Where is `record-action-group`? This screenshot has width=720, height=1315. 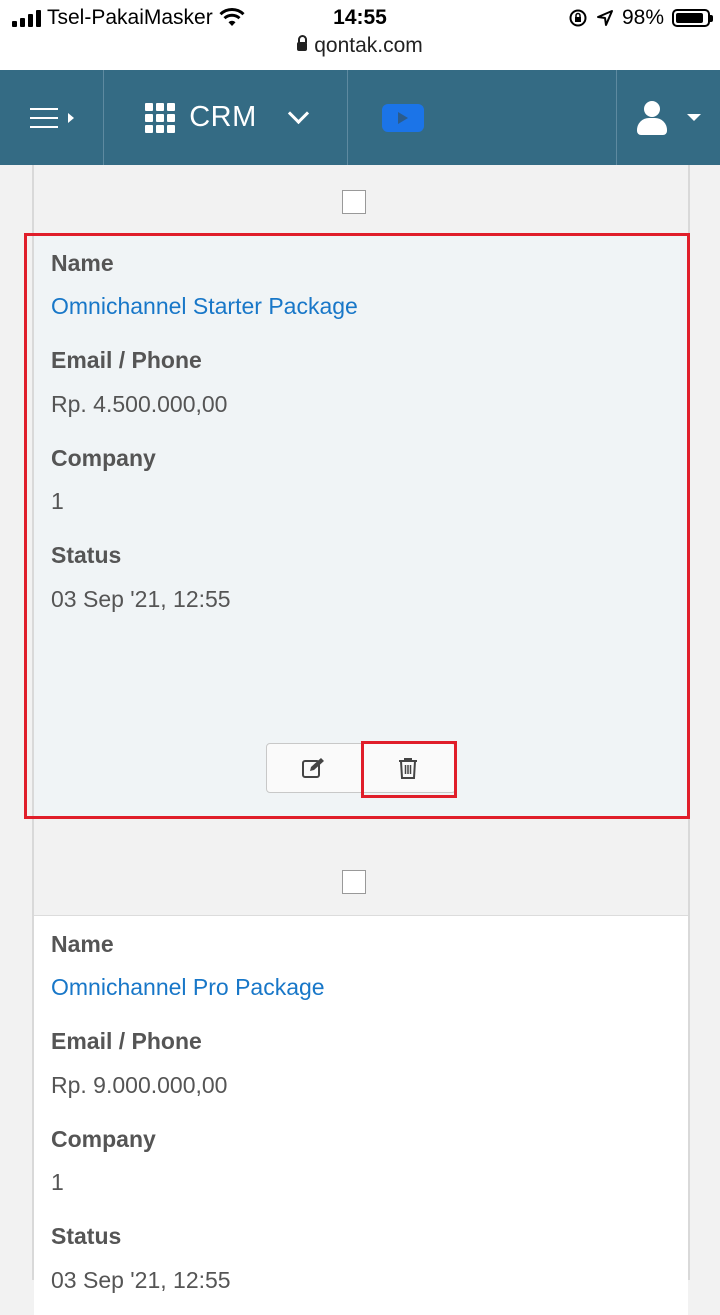 record-action-group is located at coordinates (361, 768).